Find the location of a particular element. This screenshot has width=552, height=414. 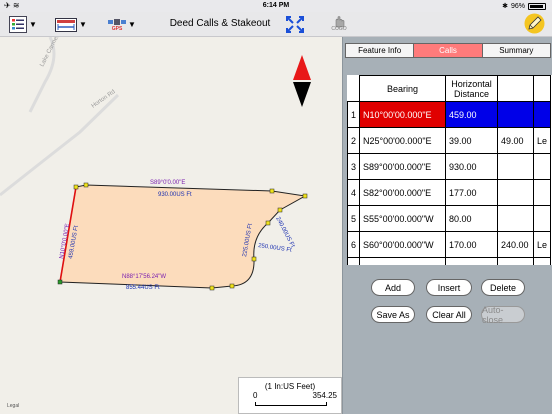

expand-icon is located at coordinates (295, 24).